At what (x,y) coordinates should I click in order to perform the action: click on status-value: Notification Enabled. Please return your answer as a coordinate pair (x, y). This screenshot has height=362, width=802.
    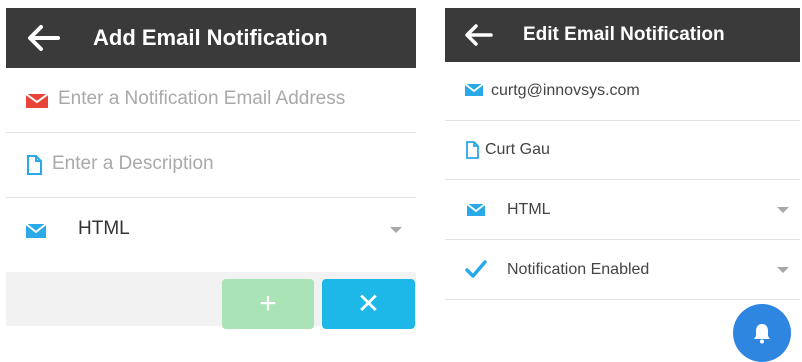
    Looking at the image, I should click on (578, 269).